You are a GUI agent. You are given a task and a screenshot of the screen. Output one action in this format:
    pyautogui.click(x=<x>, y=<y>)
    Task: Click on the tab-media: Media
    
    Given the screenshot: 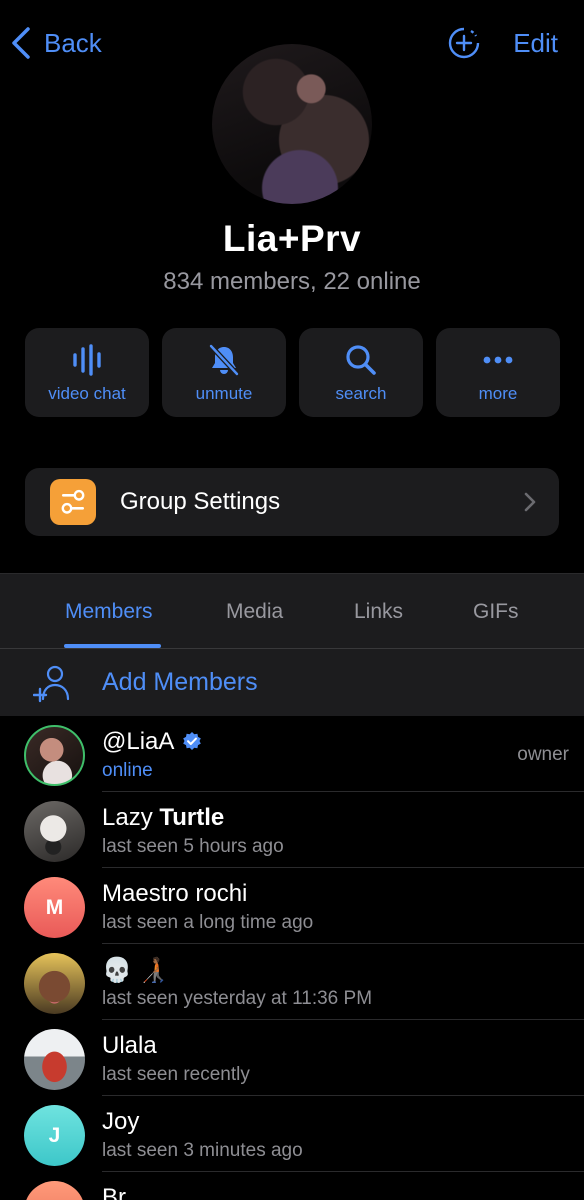 What is the action you would take?
    pyautogui.click(x=254, y=612)
    